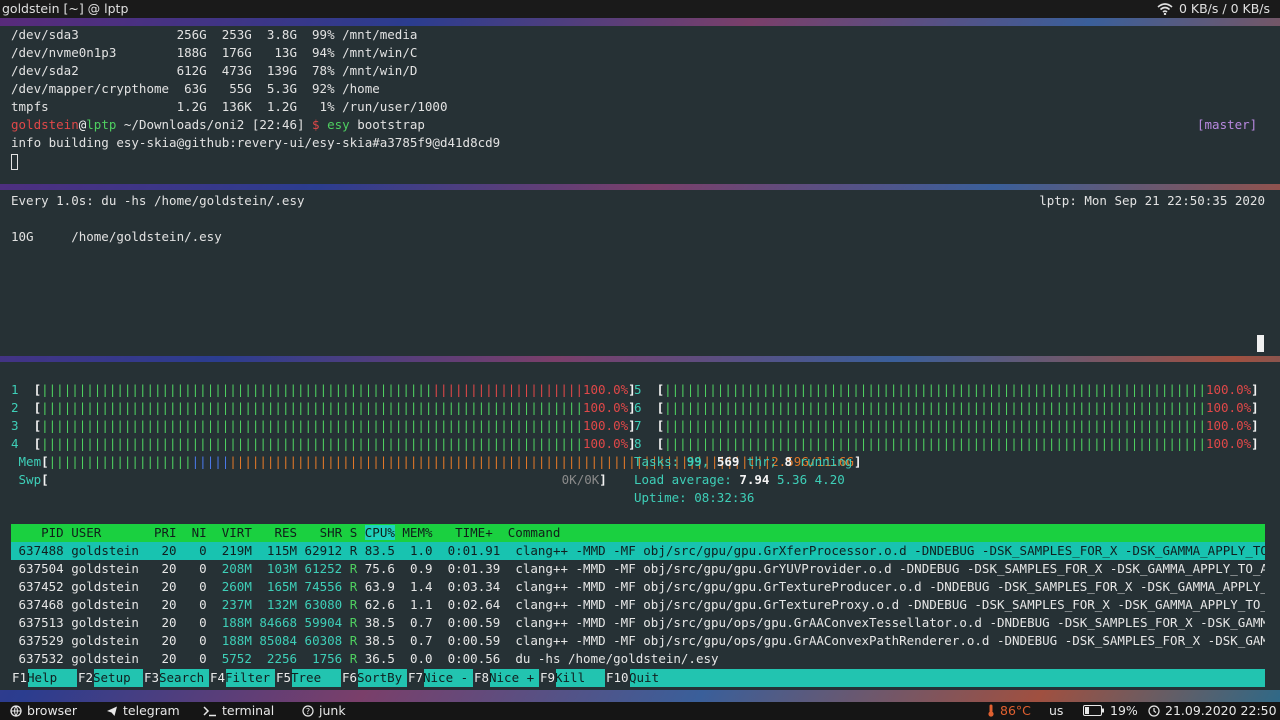 Image resolution: width=1280 pixels, height=720 pixels. I want to click on cpu-number: 1, so click(15, 389).